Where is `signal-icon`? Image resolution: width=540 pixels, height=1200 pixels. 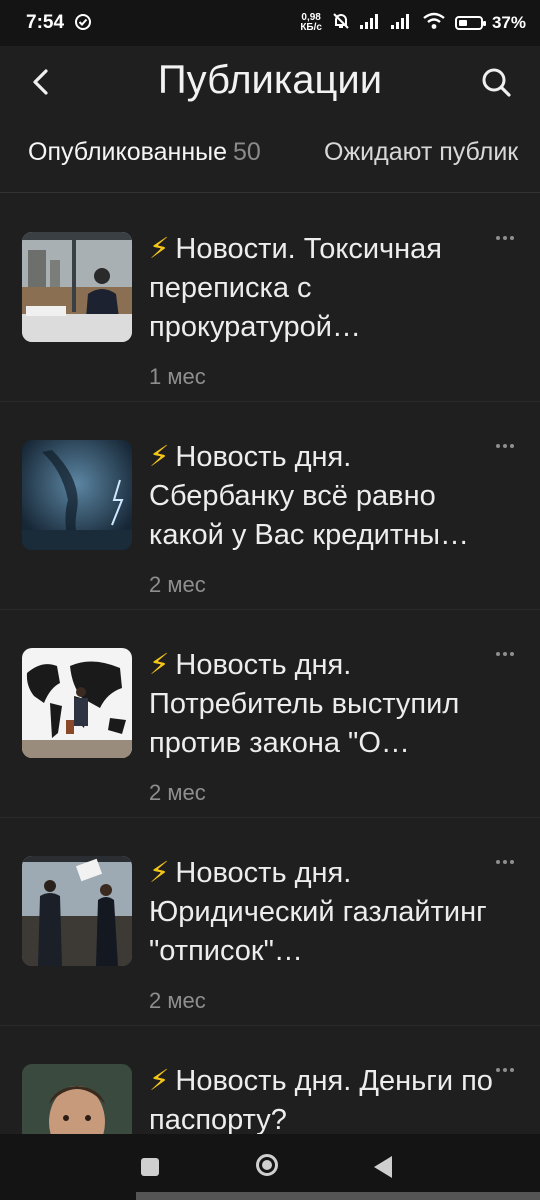
signal-icon is located at coordinates (370, 23).